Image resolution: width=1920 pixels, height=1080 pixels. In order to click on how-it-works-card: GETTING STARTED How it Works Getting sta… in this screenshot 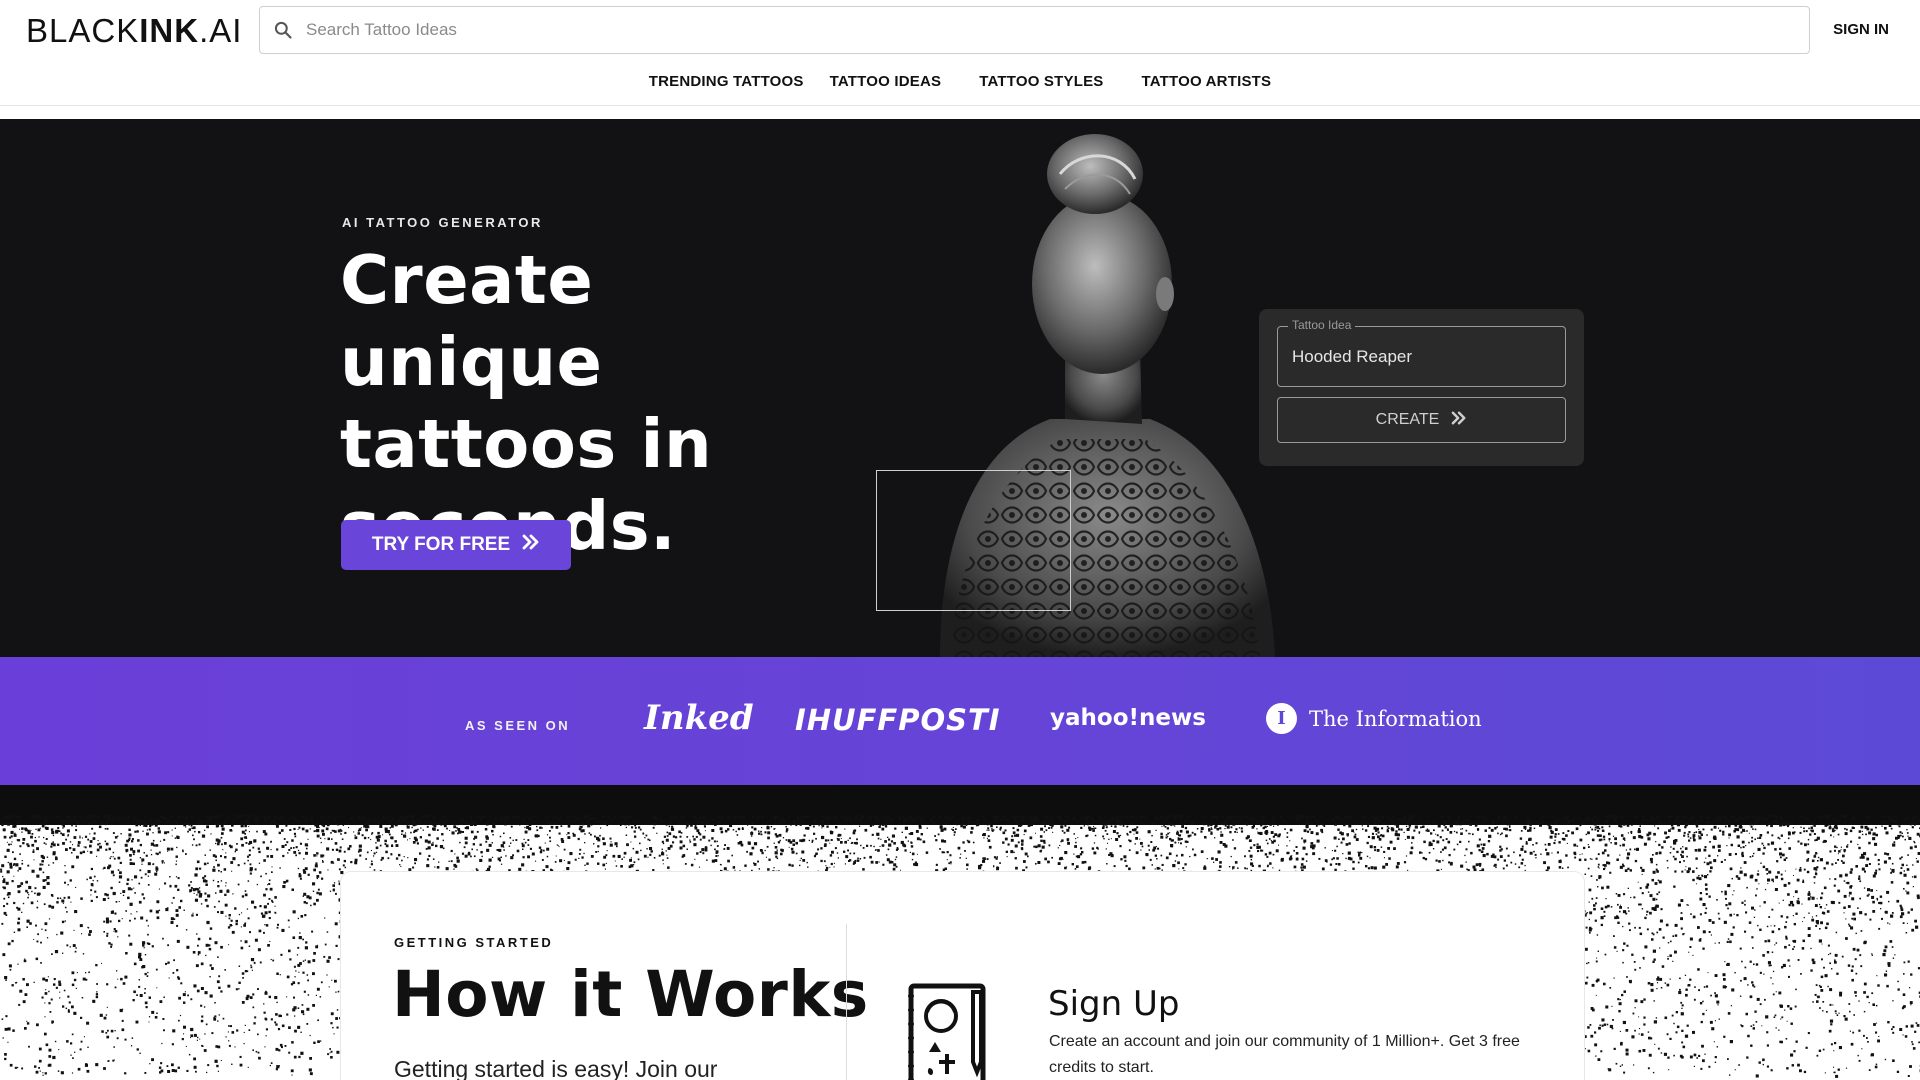, I will do `click(962, 976)`.